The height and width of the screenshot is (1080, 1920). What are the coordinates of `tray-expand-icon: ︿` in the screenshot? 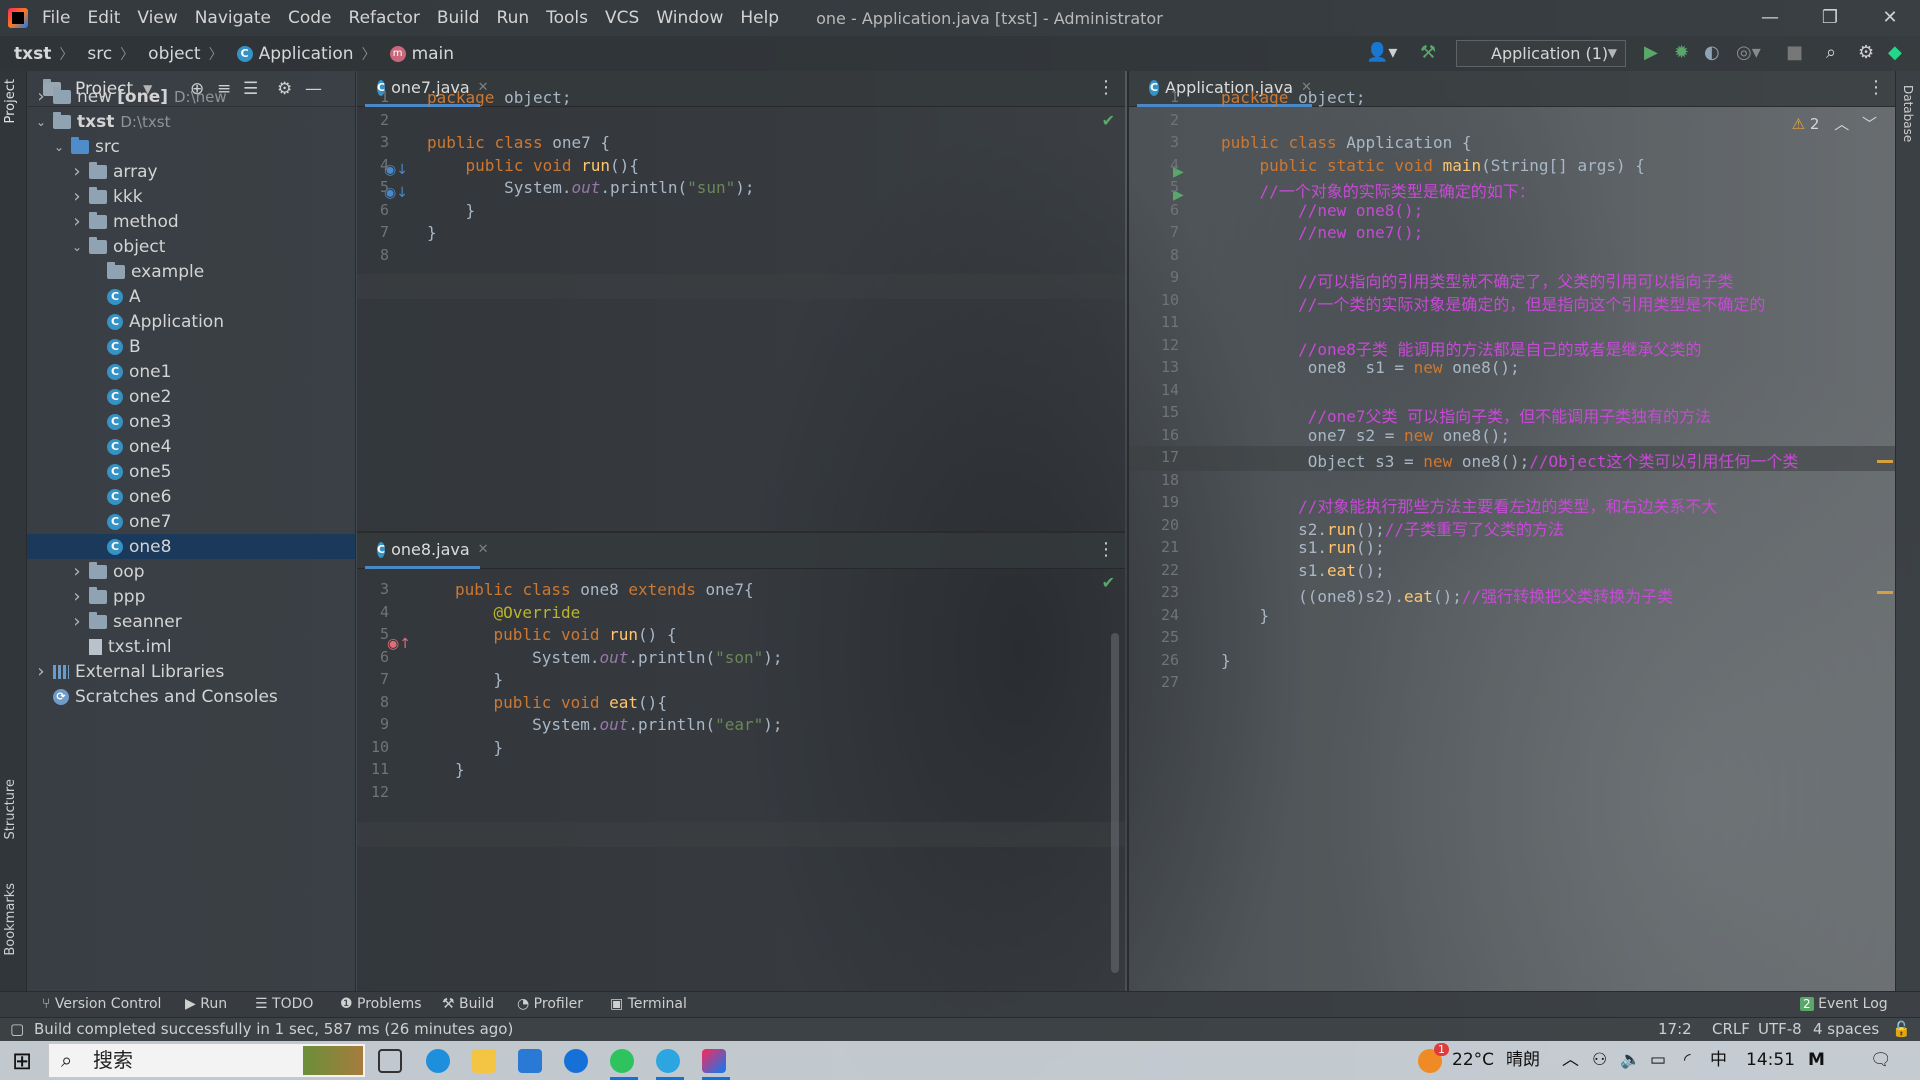 It's located at (1570, 1060).